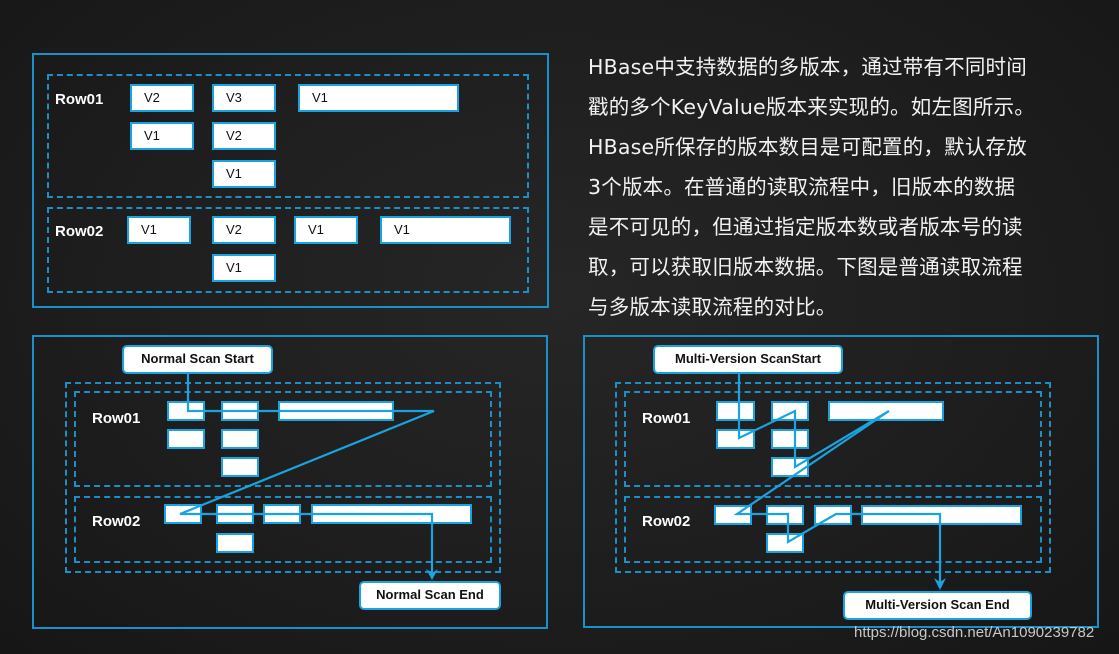  What do you see at coordinates (307, 474) in the screenshot?
I see `normal-scan-path` at bounding box center [307, 474].